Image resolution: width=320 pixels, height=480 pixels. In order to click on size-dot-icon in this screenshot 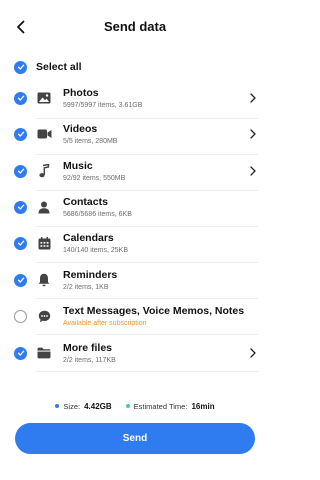, I will do `click(57, 406)`.